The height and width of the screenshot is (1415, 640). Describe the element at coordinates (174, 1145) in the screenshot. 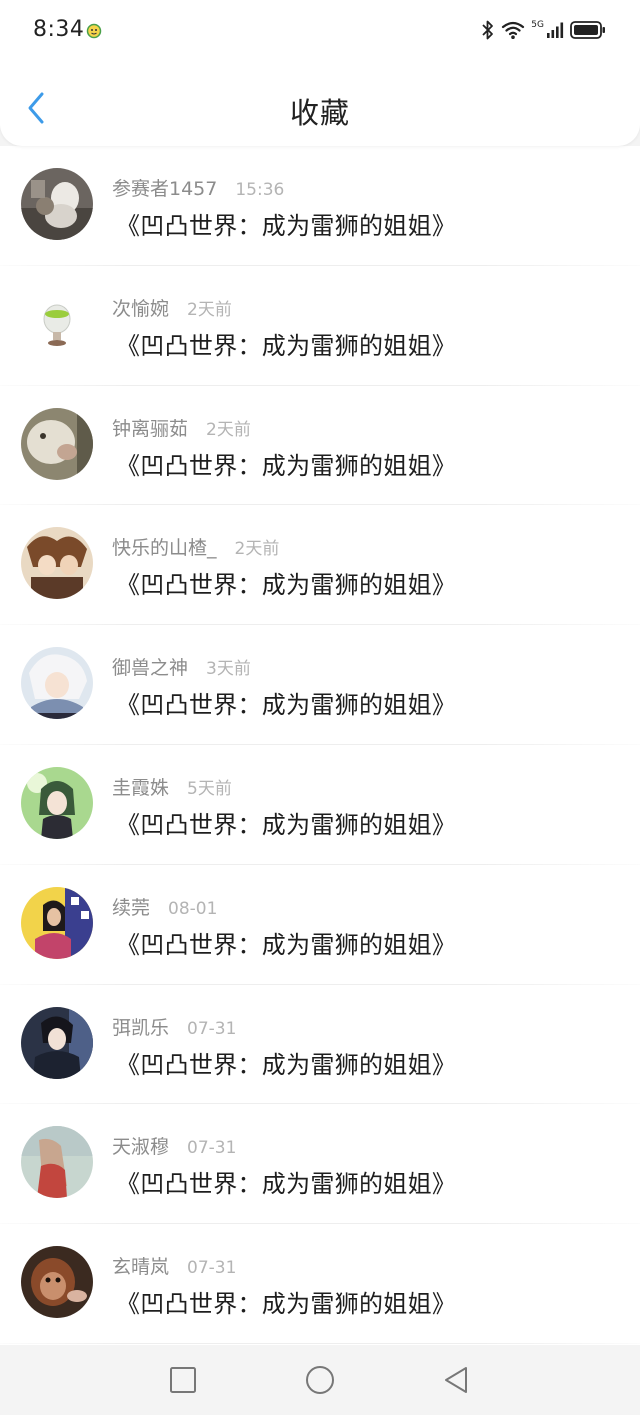

I see `item-meta: 天淑穆 07-31` at that location.